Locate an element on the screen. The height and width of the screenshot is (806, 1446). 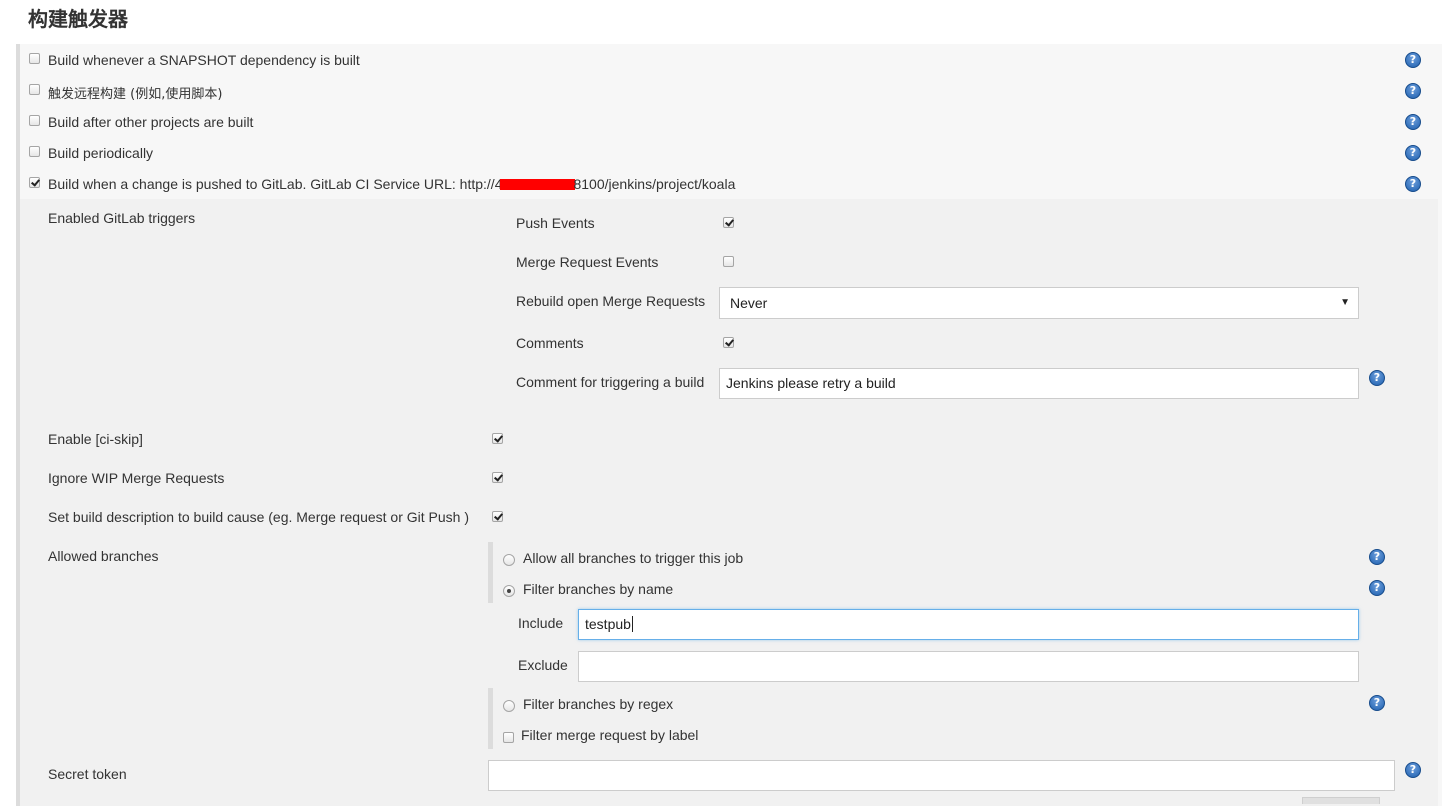
filter-by-label-checkbox is located at coordinates (508, 737).